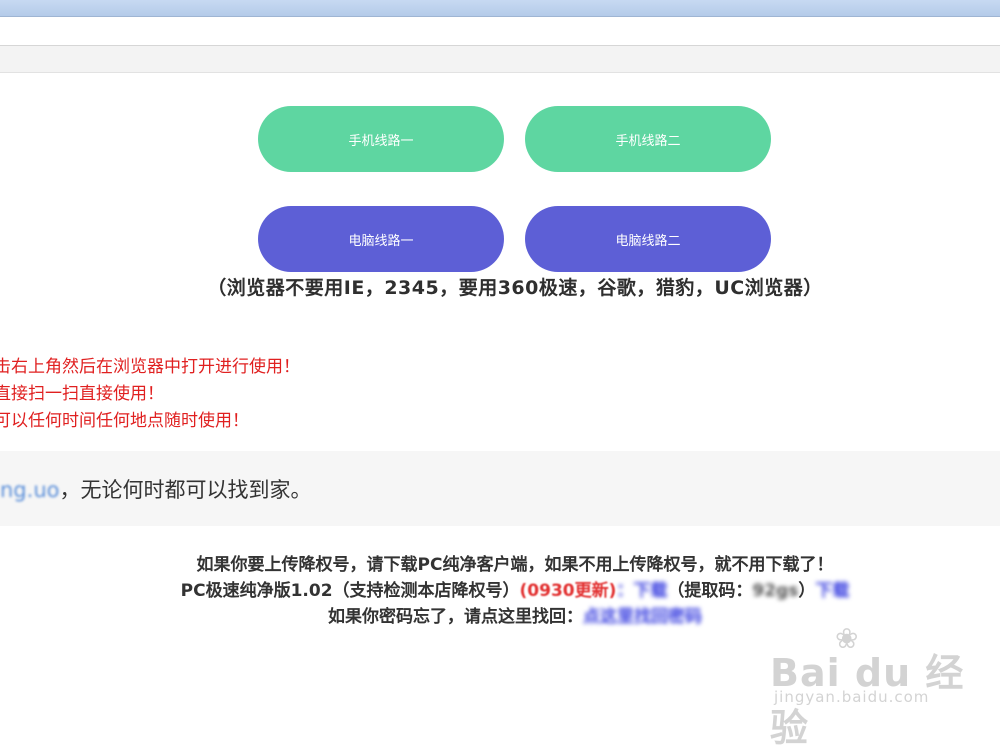  I want to click on pc-line-1-button: 电脑线路一, so click(381, 239).